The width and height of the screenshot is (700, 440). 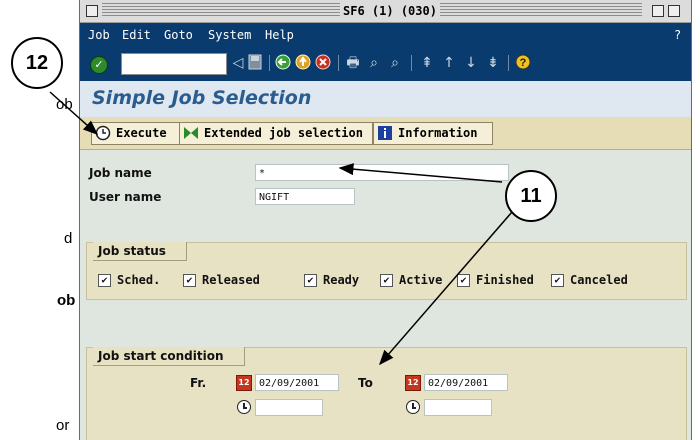 I want to click on command-field, so click(x=174, y=64).